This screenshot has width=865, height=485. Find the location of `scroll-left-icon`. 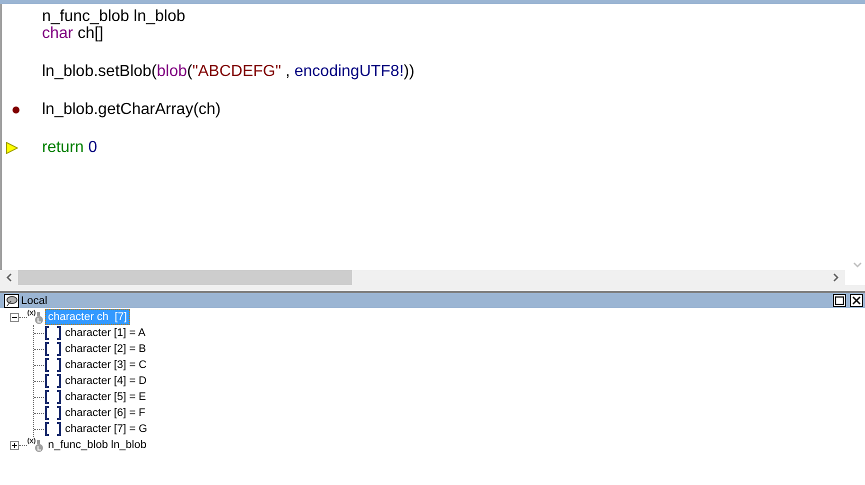

scroll-left-icon is located at coordinates (9, 277).